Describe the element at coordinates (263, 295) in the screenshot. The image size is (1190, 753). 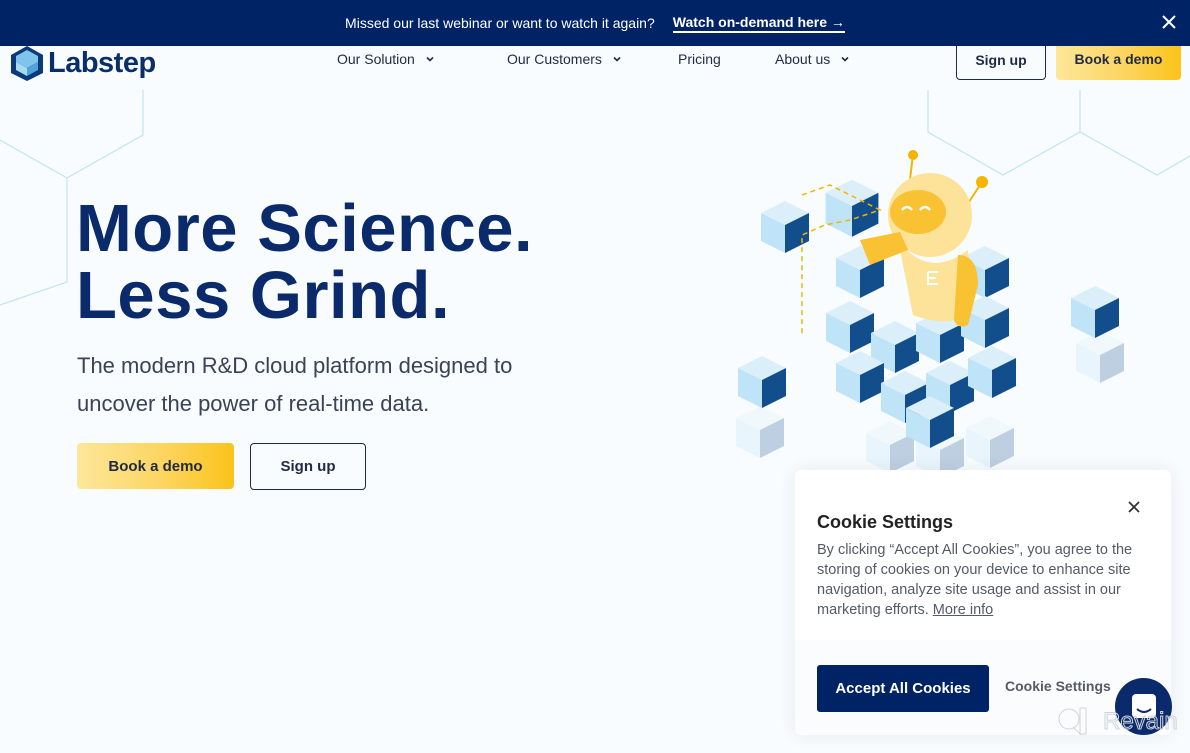
I see `hero-title-line-2: Less Grind.` at that location.